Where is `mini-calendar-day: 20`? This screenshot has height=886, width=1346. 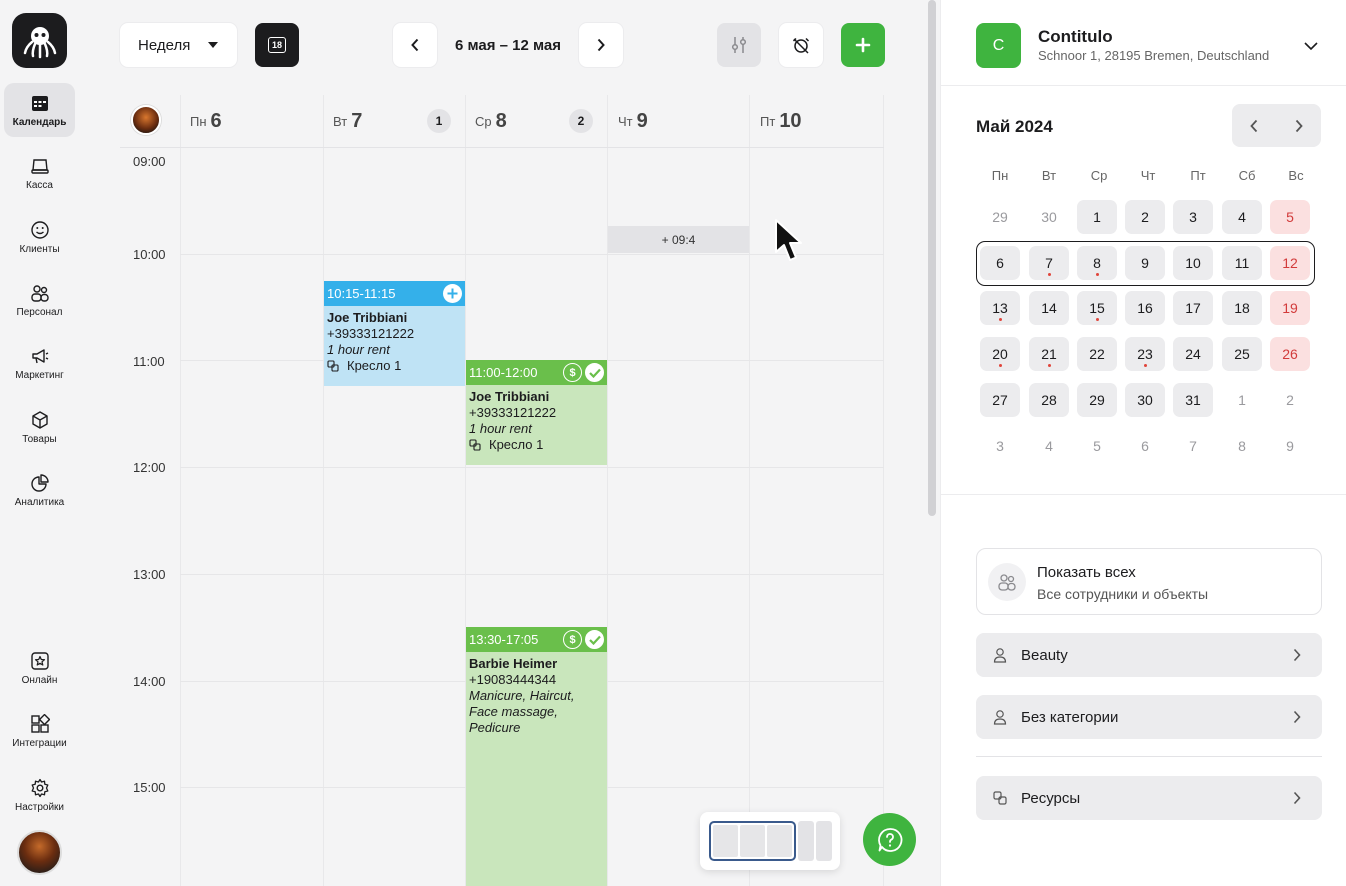
mini-calendar-day: 20 is located at coordinates (1000, 354).